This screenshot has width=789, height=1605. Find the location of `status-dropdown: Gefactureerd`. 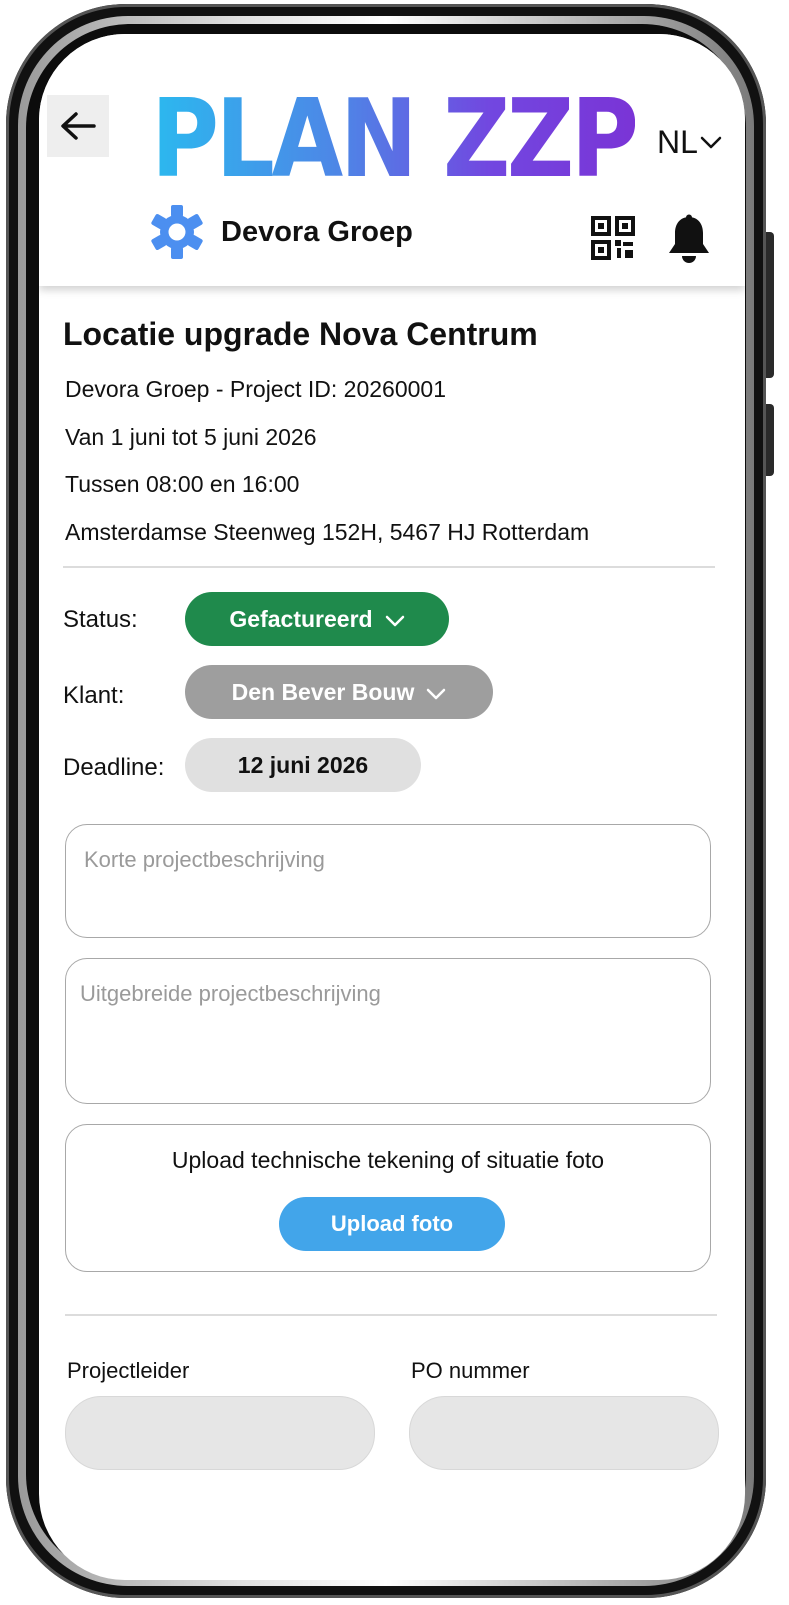

status-dropdown: Gefactureerd is located at coordinates (317, 619).